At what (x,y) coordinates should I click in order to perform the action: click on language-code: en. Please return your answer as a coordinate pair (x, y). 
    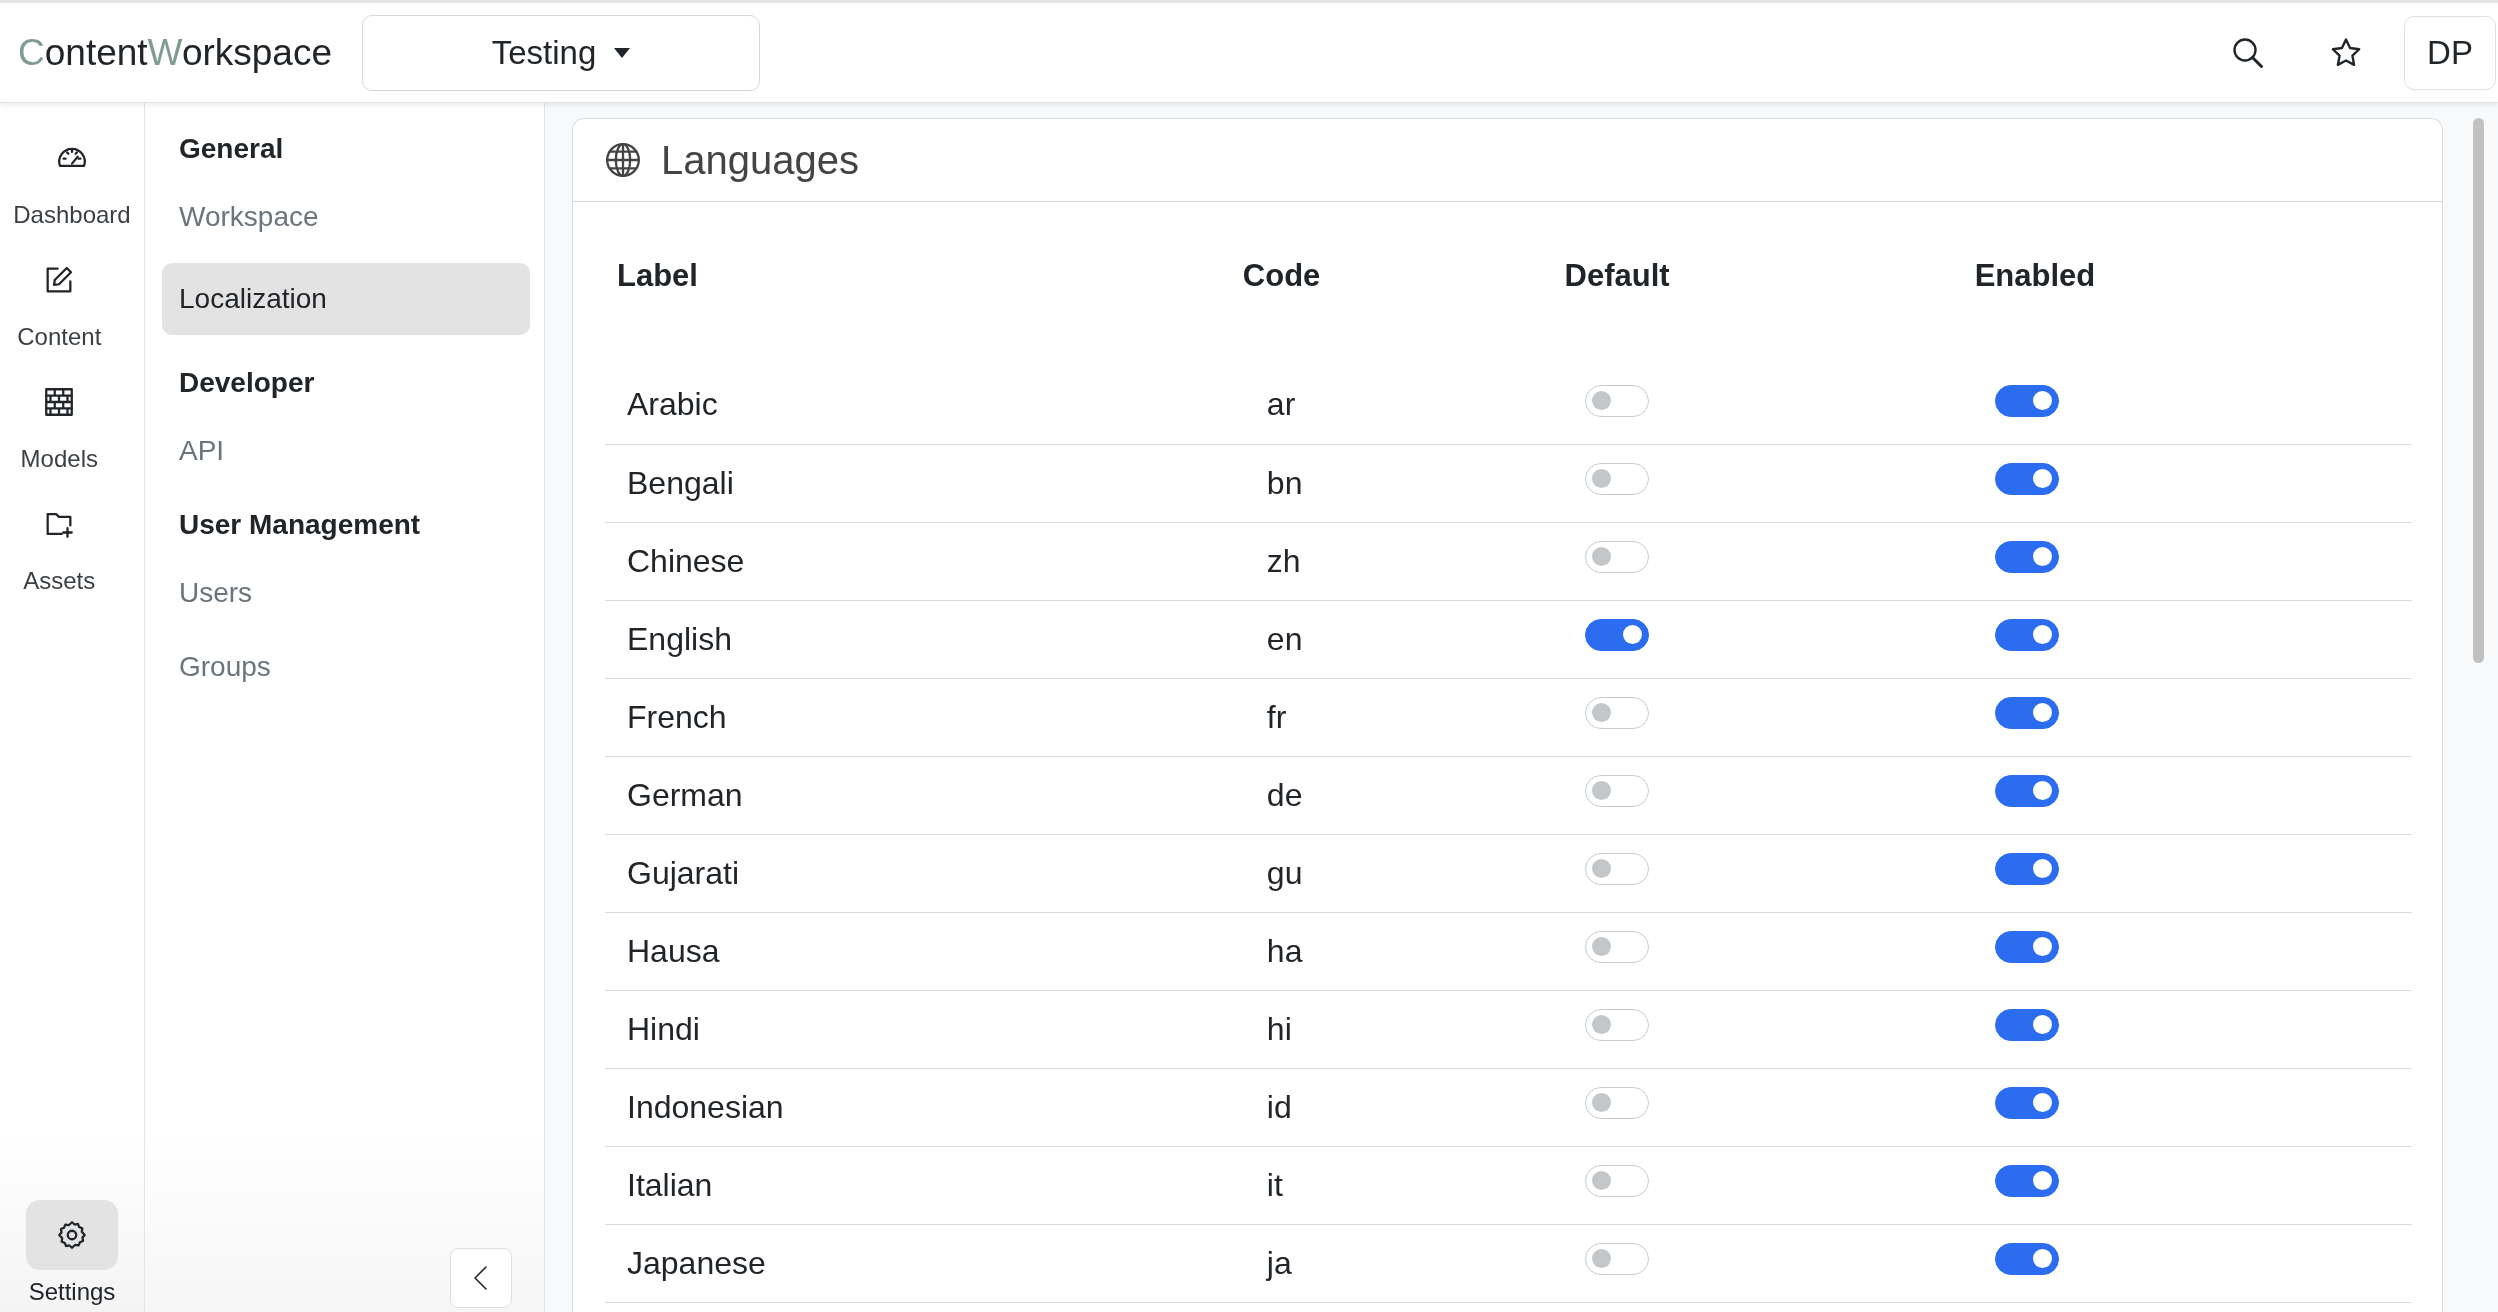
    Looking at the image, I should click on (1284, 638).